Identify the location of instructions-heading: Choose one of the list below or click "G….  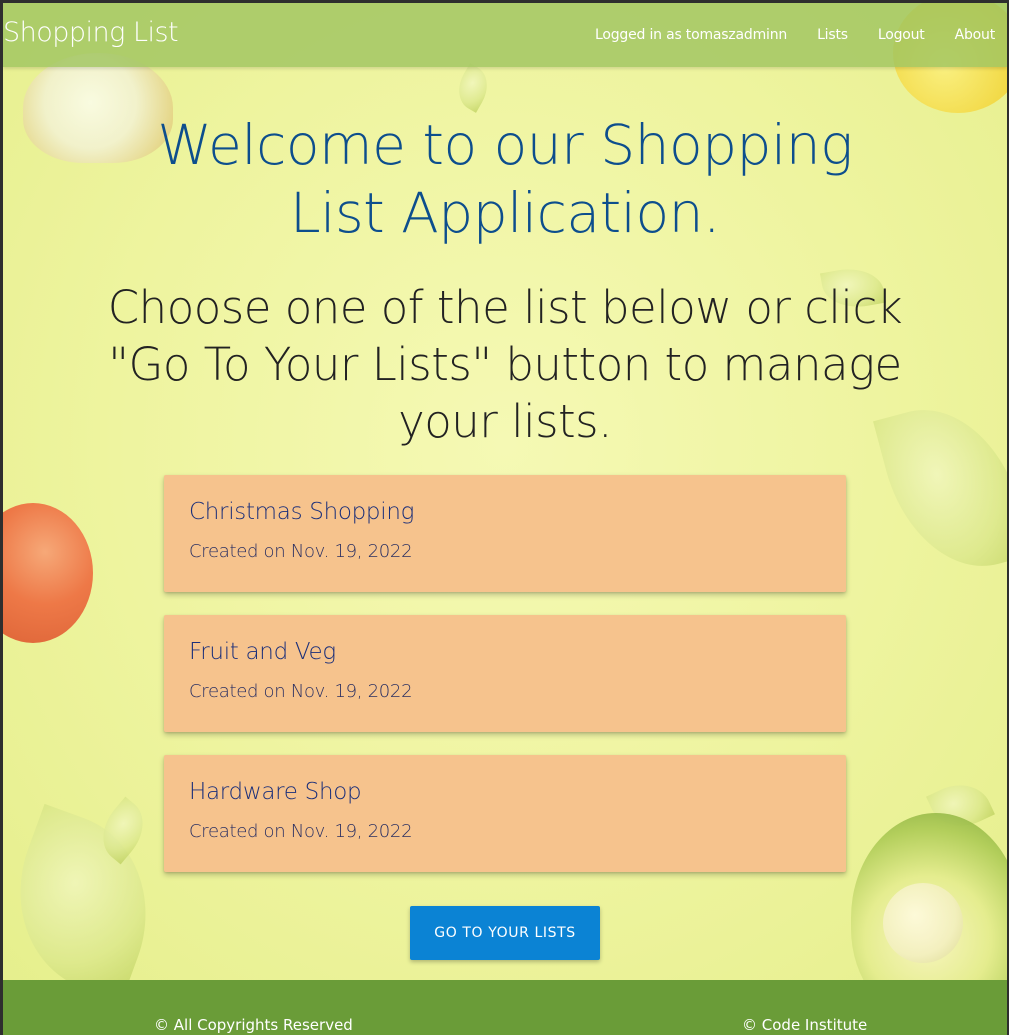
(505, 364).